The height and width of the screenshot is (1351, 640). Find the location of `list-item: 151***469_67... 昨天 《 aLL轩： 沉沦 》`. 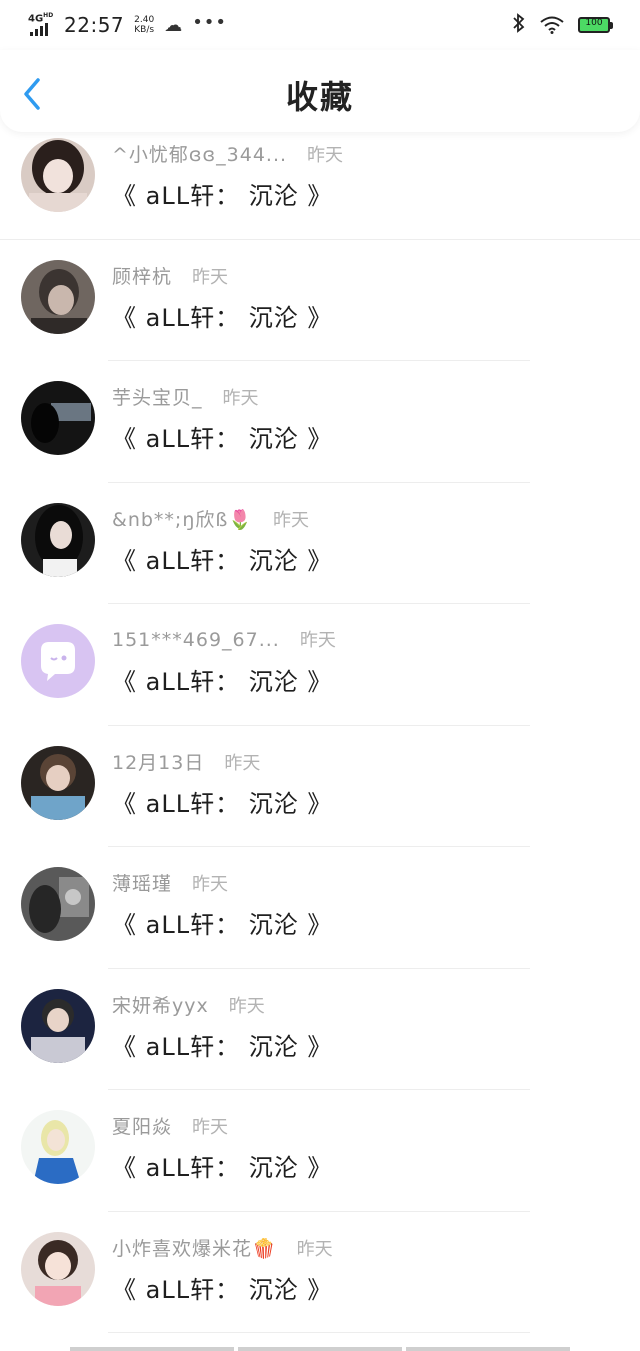

list-item: 151***469_67... 昨天 《 aLL轩： 沉沦 》 is located at coordinates (320, 665).